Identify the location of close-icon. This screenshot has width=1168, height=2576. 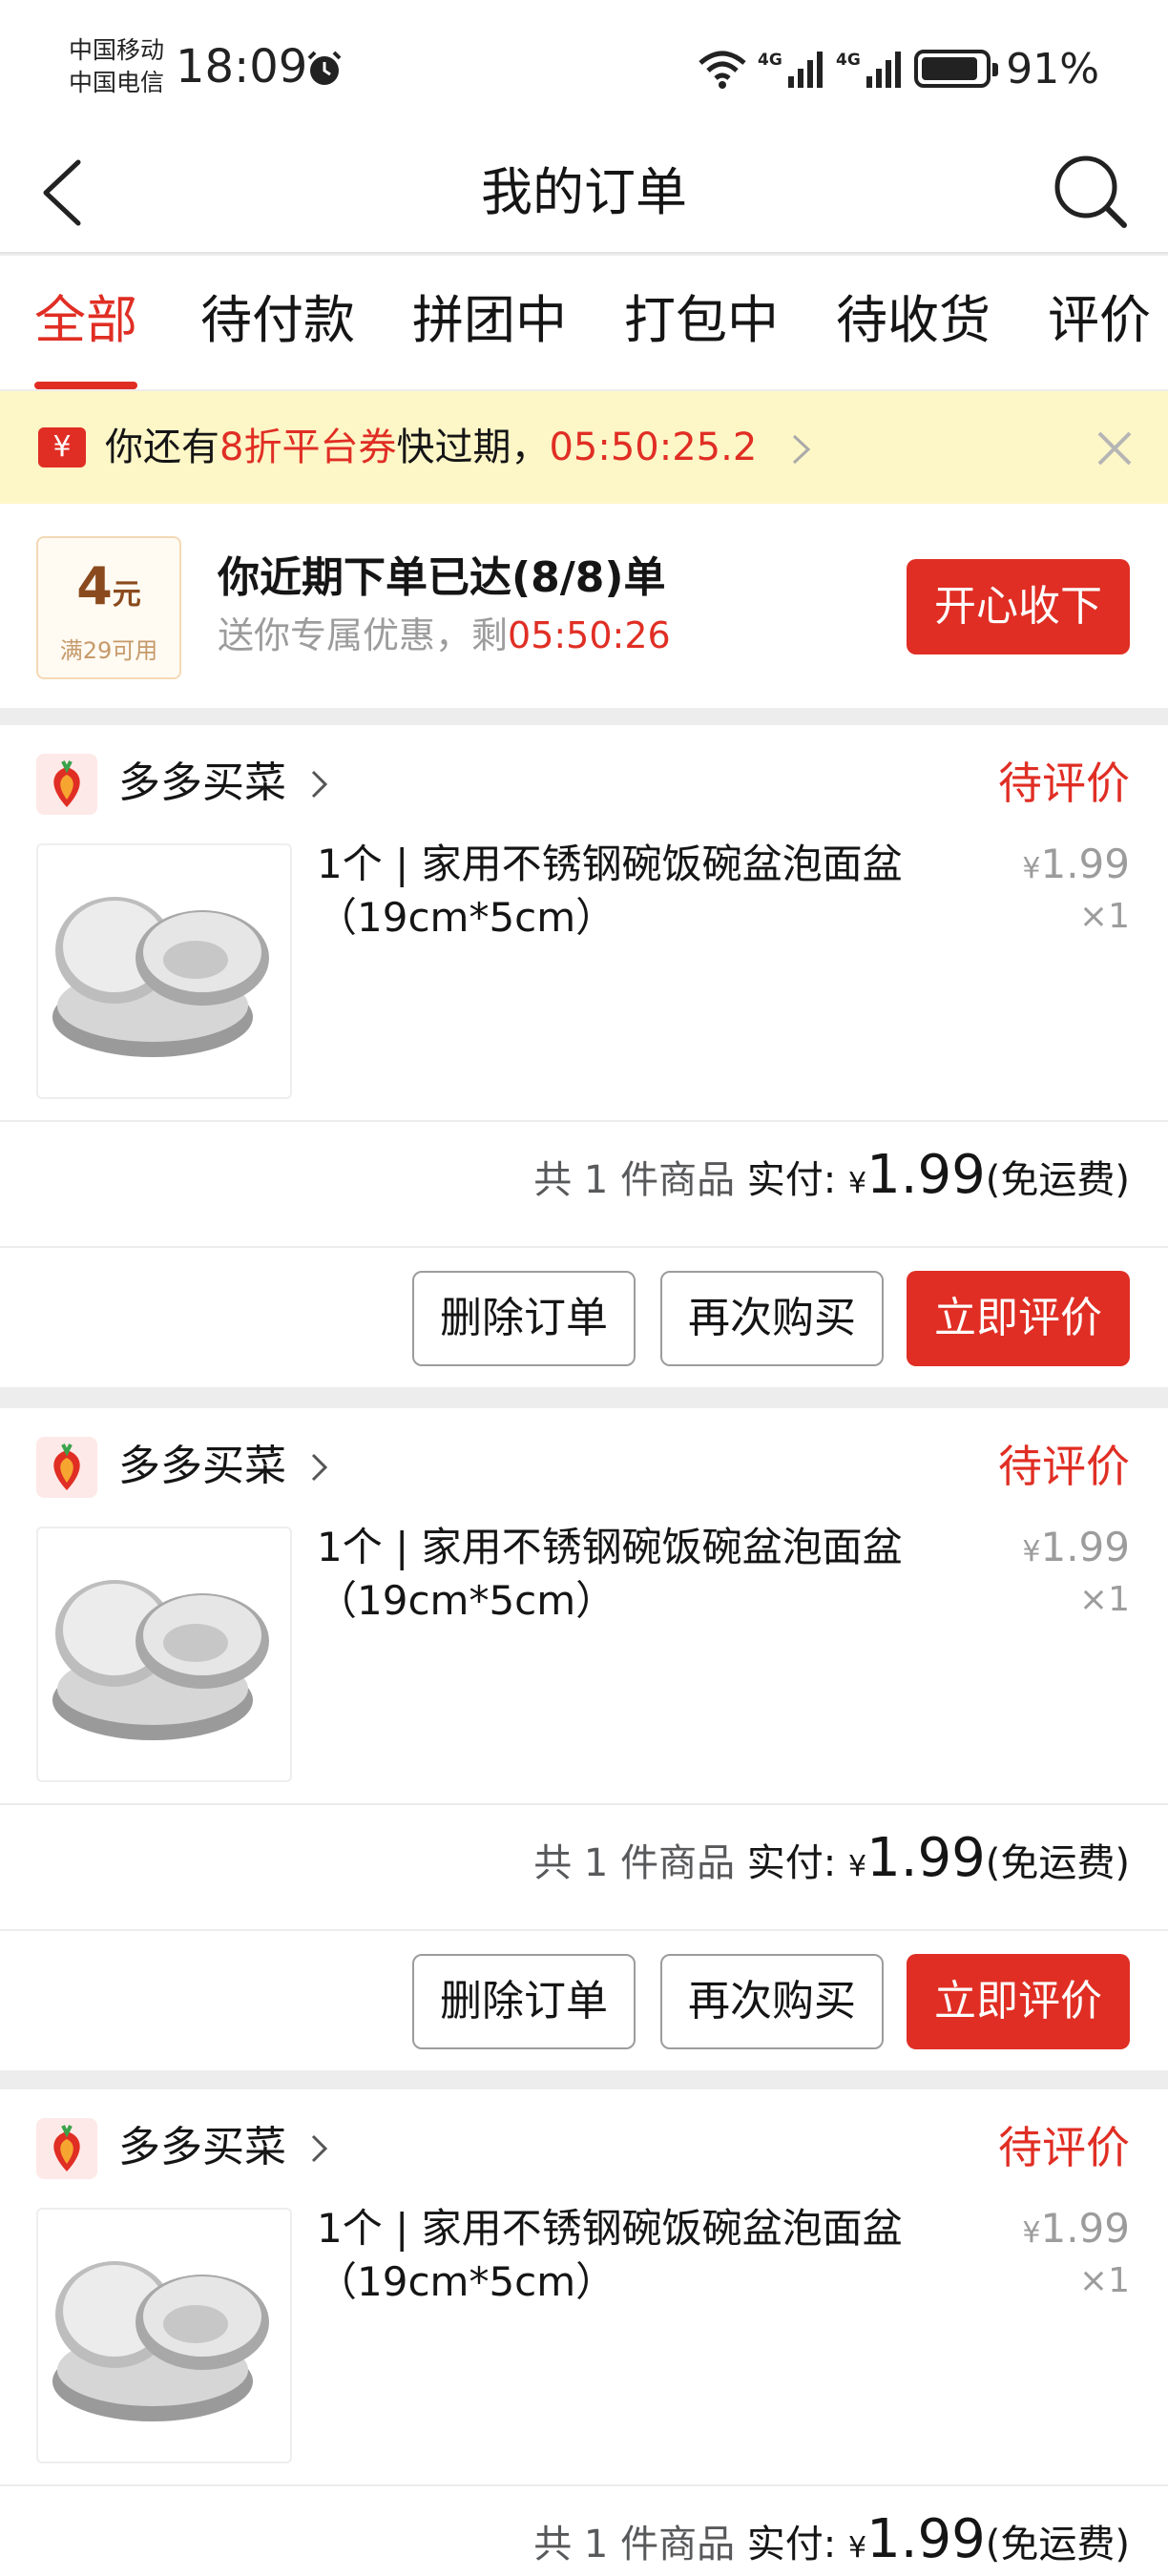
(1115, 448).